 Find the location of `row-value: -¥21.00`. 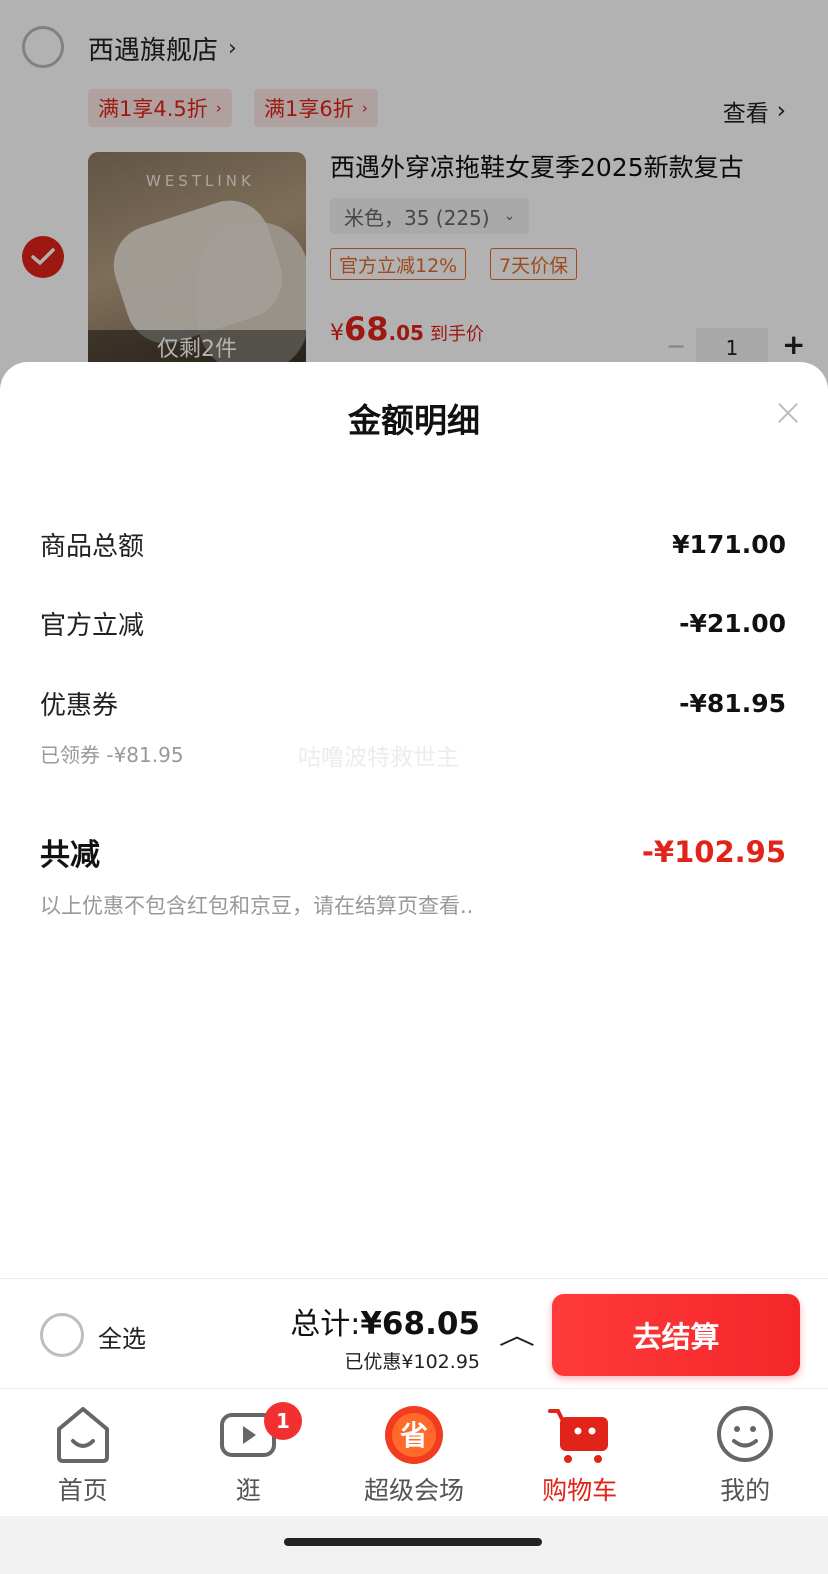

row-value: -¥21.00 is located at coordinates (732, 623).